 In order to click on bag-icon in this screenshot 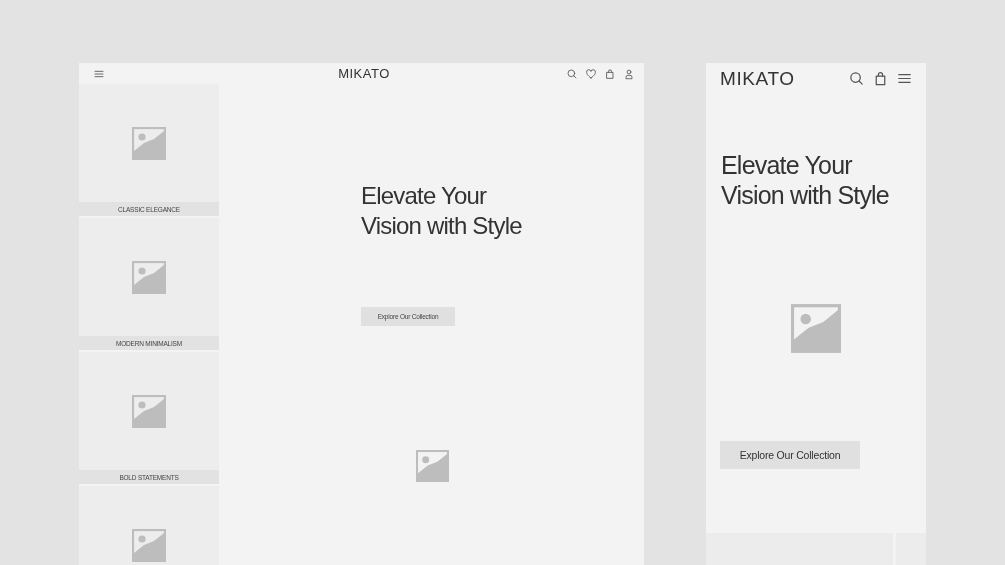, I will do `click(610, 73)`.